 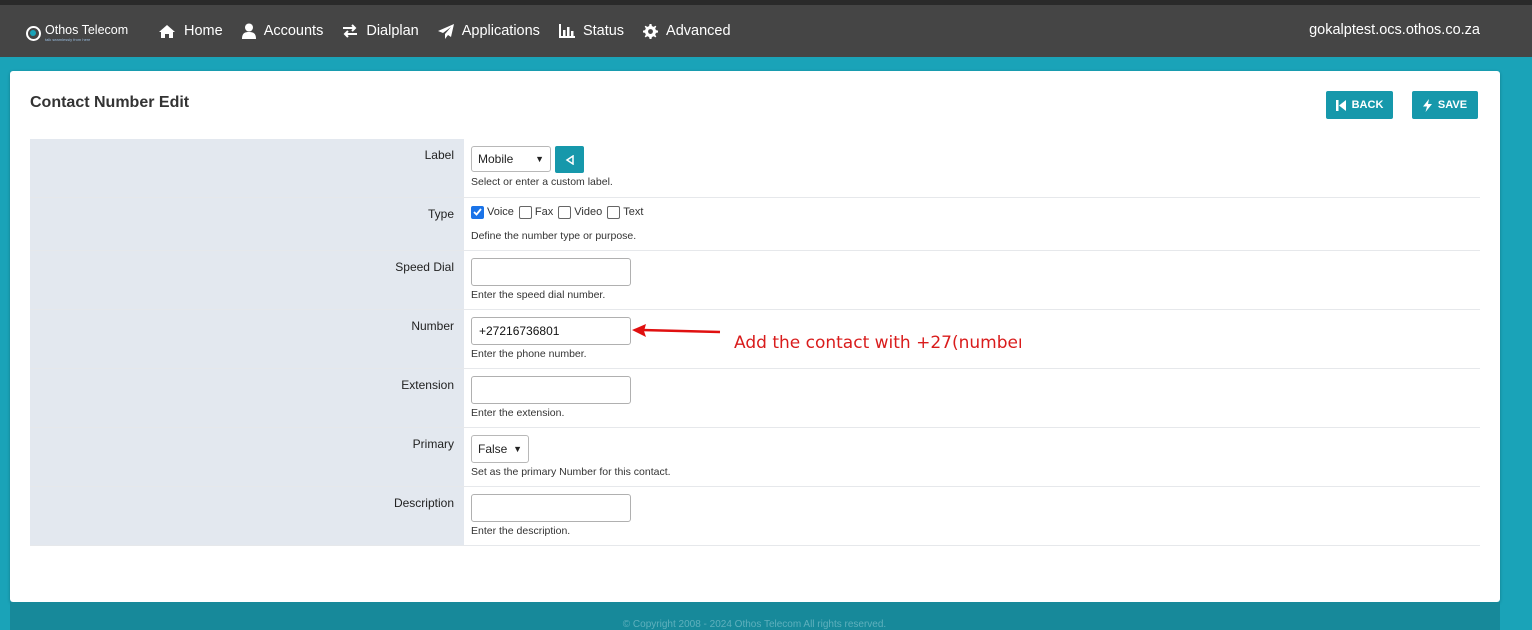 I want to click on extension-field: Enter the extension., so click(x=972, y=398).